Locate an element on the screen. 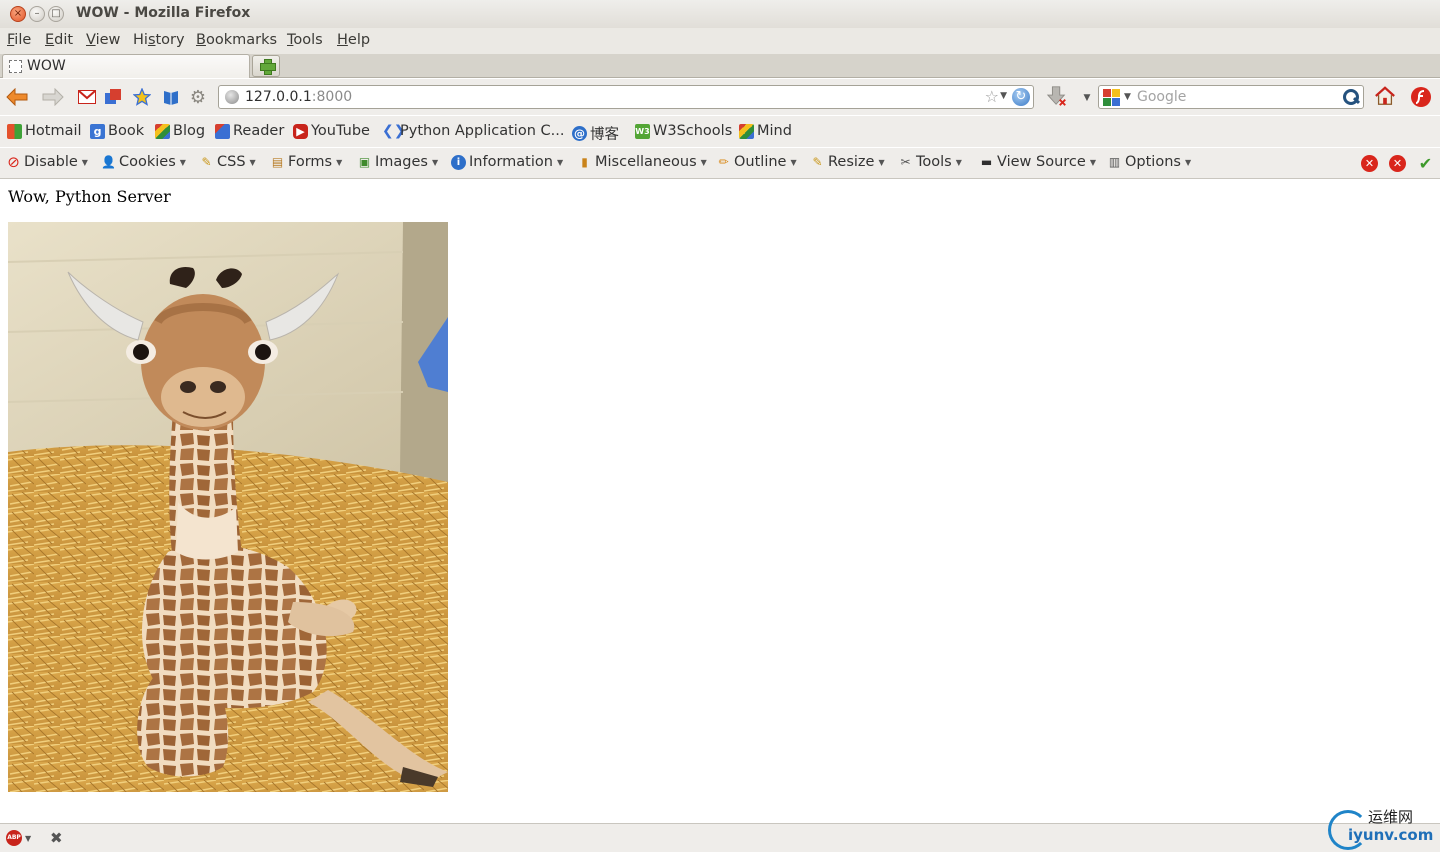 This screenshot has height=852, width=1440. dev-css-menu: ✎ CSS ▼ is located at coordinates (227, 162).